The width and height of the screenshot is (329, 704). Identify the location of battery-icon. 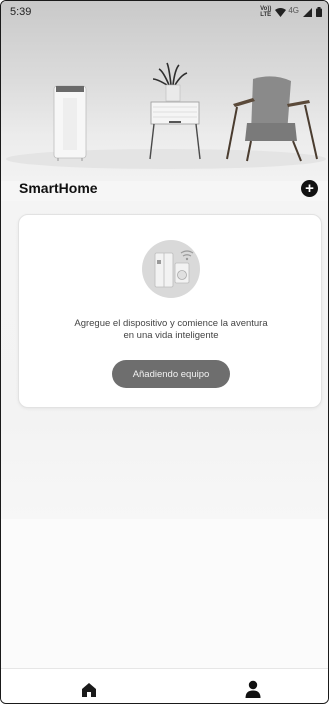
(319, 12).